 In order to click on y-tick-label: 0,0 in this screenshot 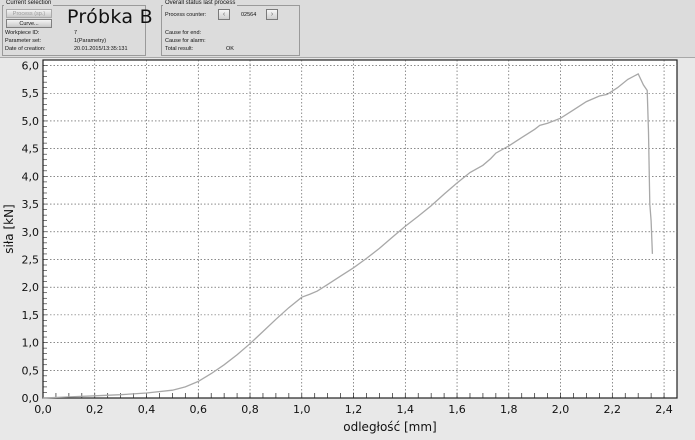, I will do `click(31, 398)`.